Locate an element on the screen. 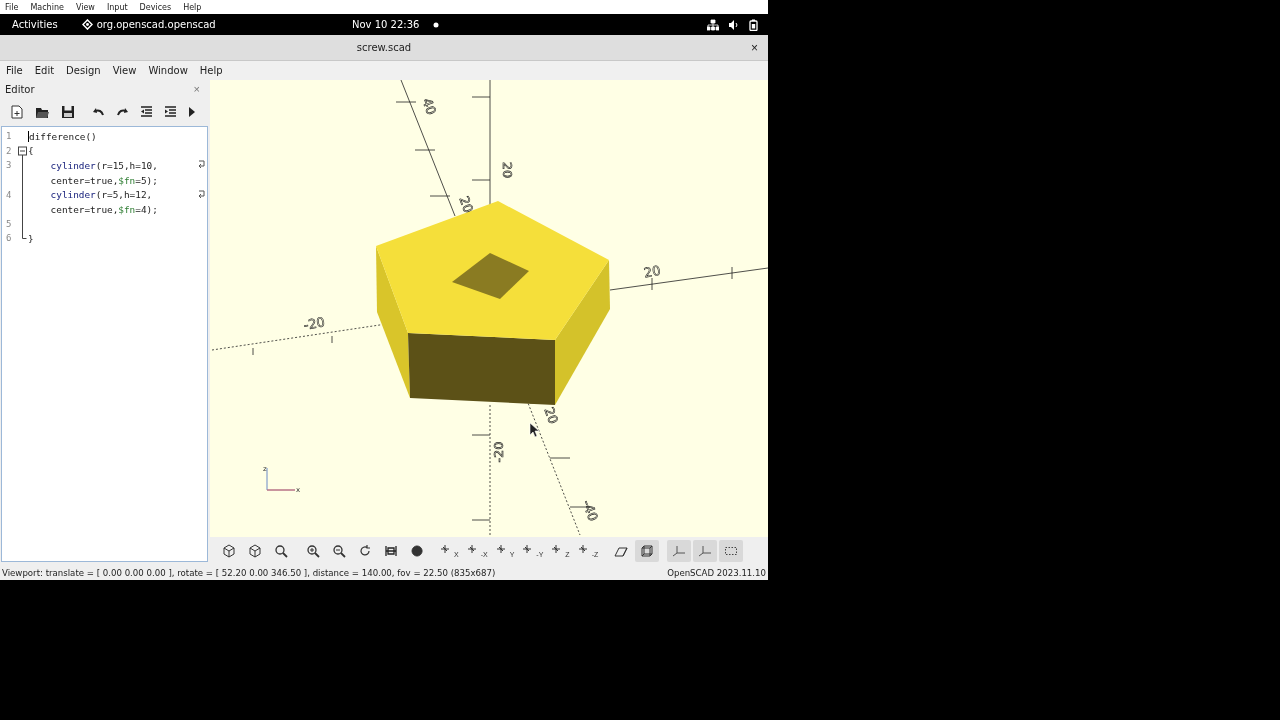 The height and width of the screenshot is (720, 1280). battery-icon is located at coordinates (753, 24).